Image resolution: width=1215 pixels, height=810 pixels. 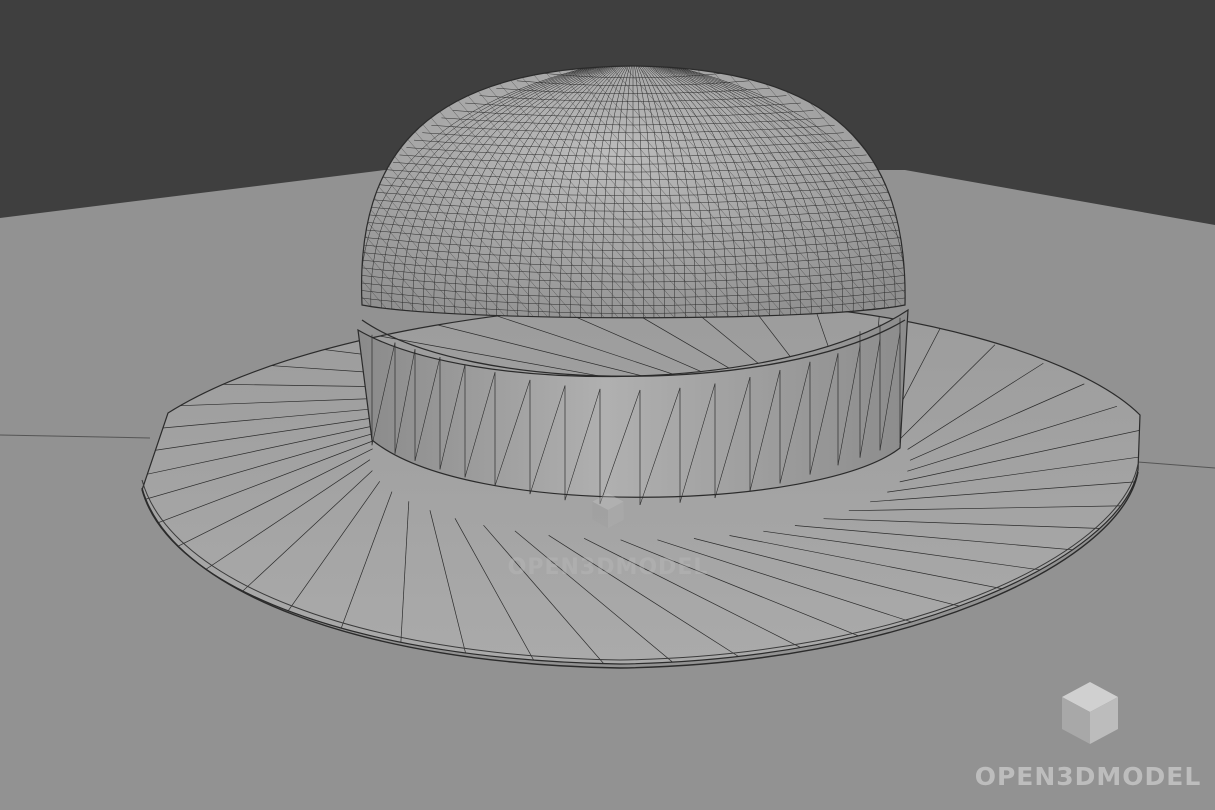 I want to click on center-watermark-text: OPEN3DMODEL, so click(x=608, y=567).